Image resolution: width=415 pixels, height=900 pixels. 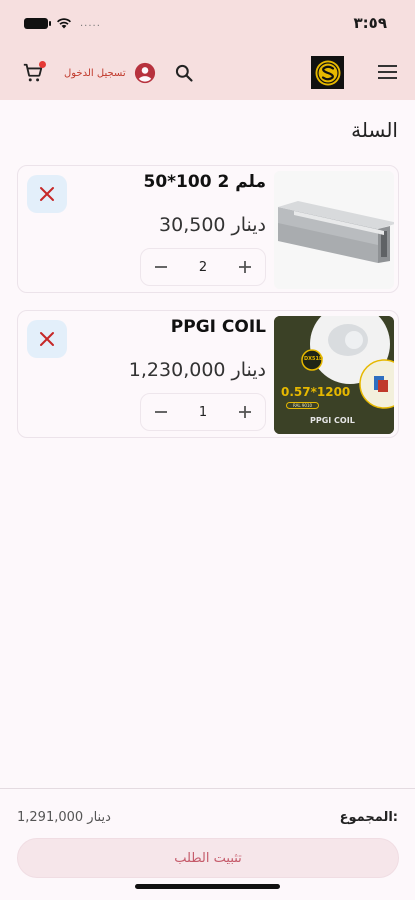 What do you see at coordinates (218, 327) in the screenshot?
I see `product-name: PPGI COIL` at bounding box center [218, 327].